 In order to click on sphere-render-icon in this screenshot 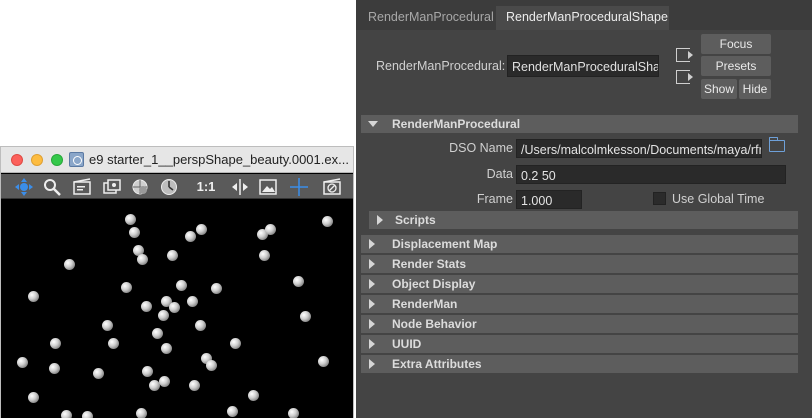, I will do `click(140, 186)`.